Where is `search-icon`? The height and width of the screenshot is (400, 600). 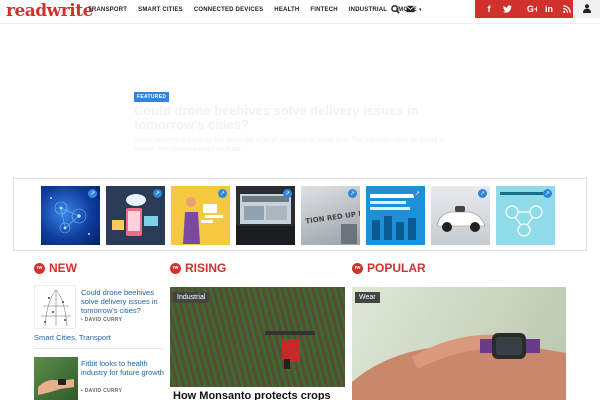 search-icon is located at coordinates (395, 10).